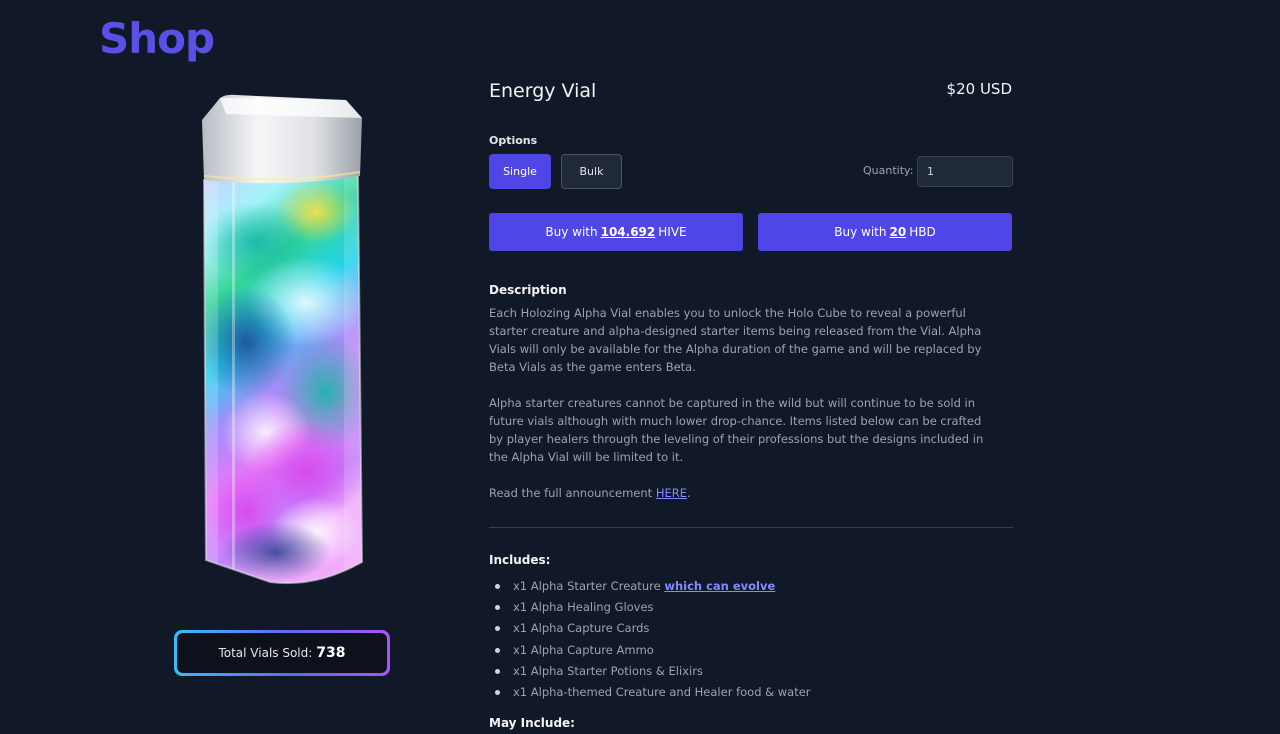 The height and width of the screenshot is (734, 1280). Describe the element at coordinates (532, 723) in the screenshot. I see `may-include-heading: May Include:` at that location.